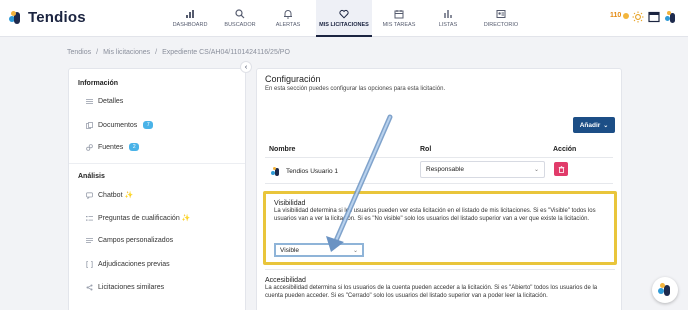 This screenshot has height=310, width=688. I want to click on directory-icon, so click(501, 14).